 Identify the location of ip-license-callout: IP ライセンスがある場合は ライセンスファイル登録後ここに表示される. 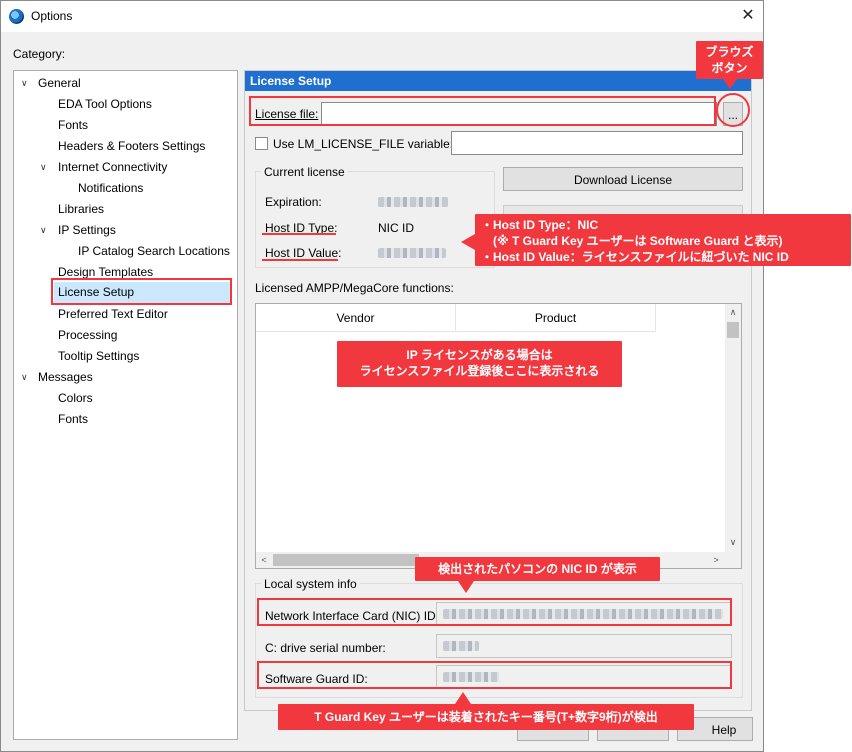
(479, 364).